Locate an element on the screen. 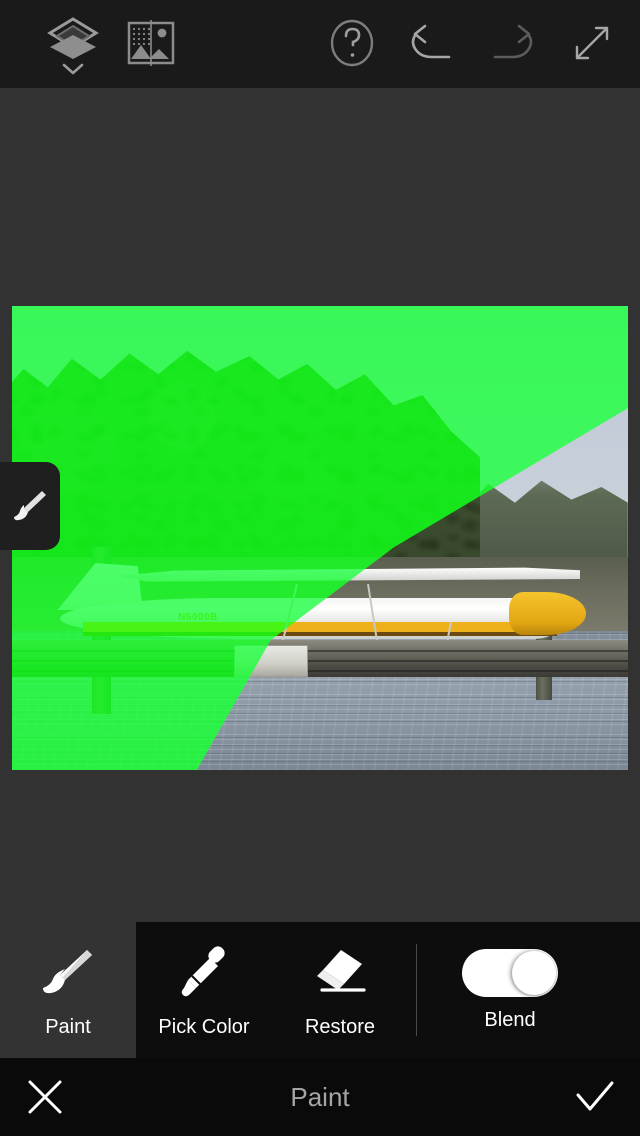 The image size is (640, 1136). tool-tab-bar: Paint Pick Color Restore Blend is located at coordinates (320, 990).